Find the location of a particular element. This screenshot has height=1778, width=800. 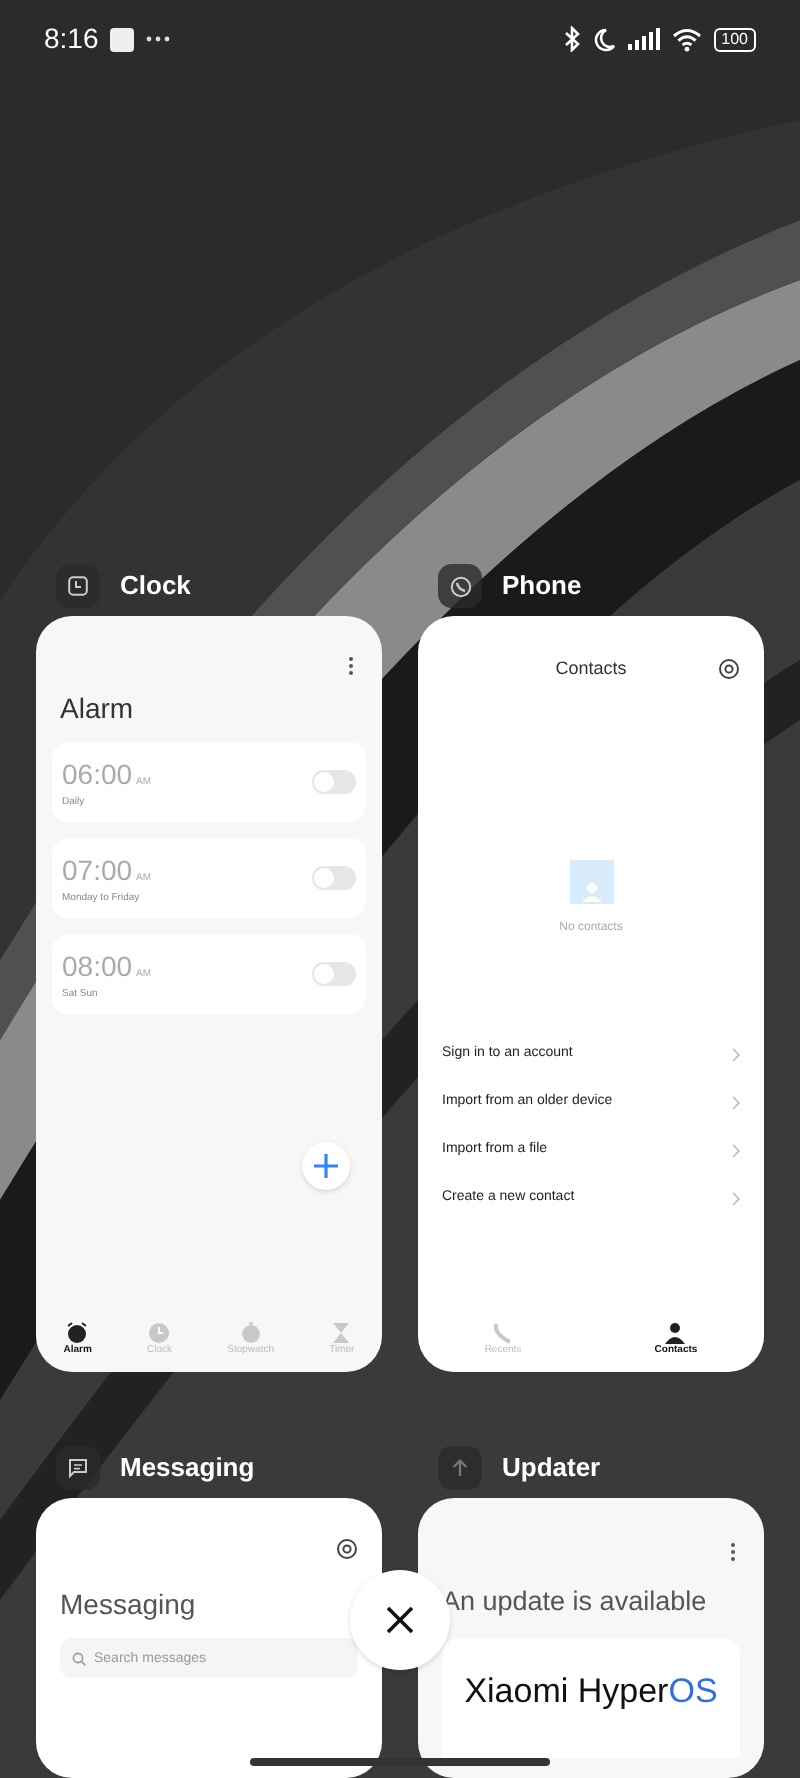

clock-app-icon is located at coordinates (78, 586).